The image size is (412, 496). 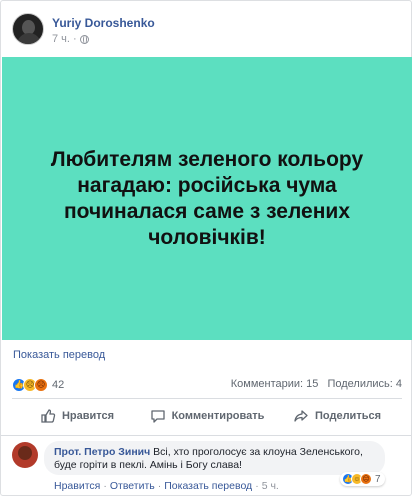 What do you see at coordinates (207, 386) in the screenshot?
I see `post-stats: 👍 ☹ ☹ 42 Комментарии: 15 Поделились: 4` at bounding box center [207, 386].